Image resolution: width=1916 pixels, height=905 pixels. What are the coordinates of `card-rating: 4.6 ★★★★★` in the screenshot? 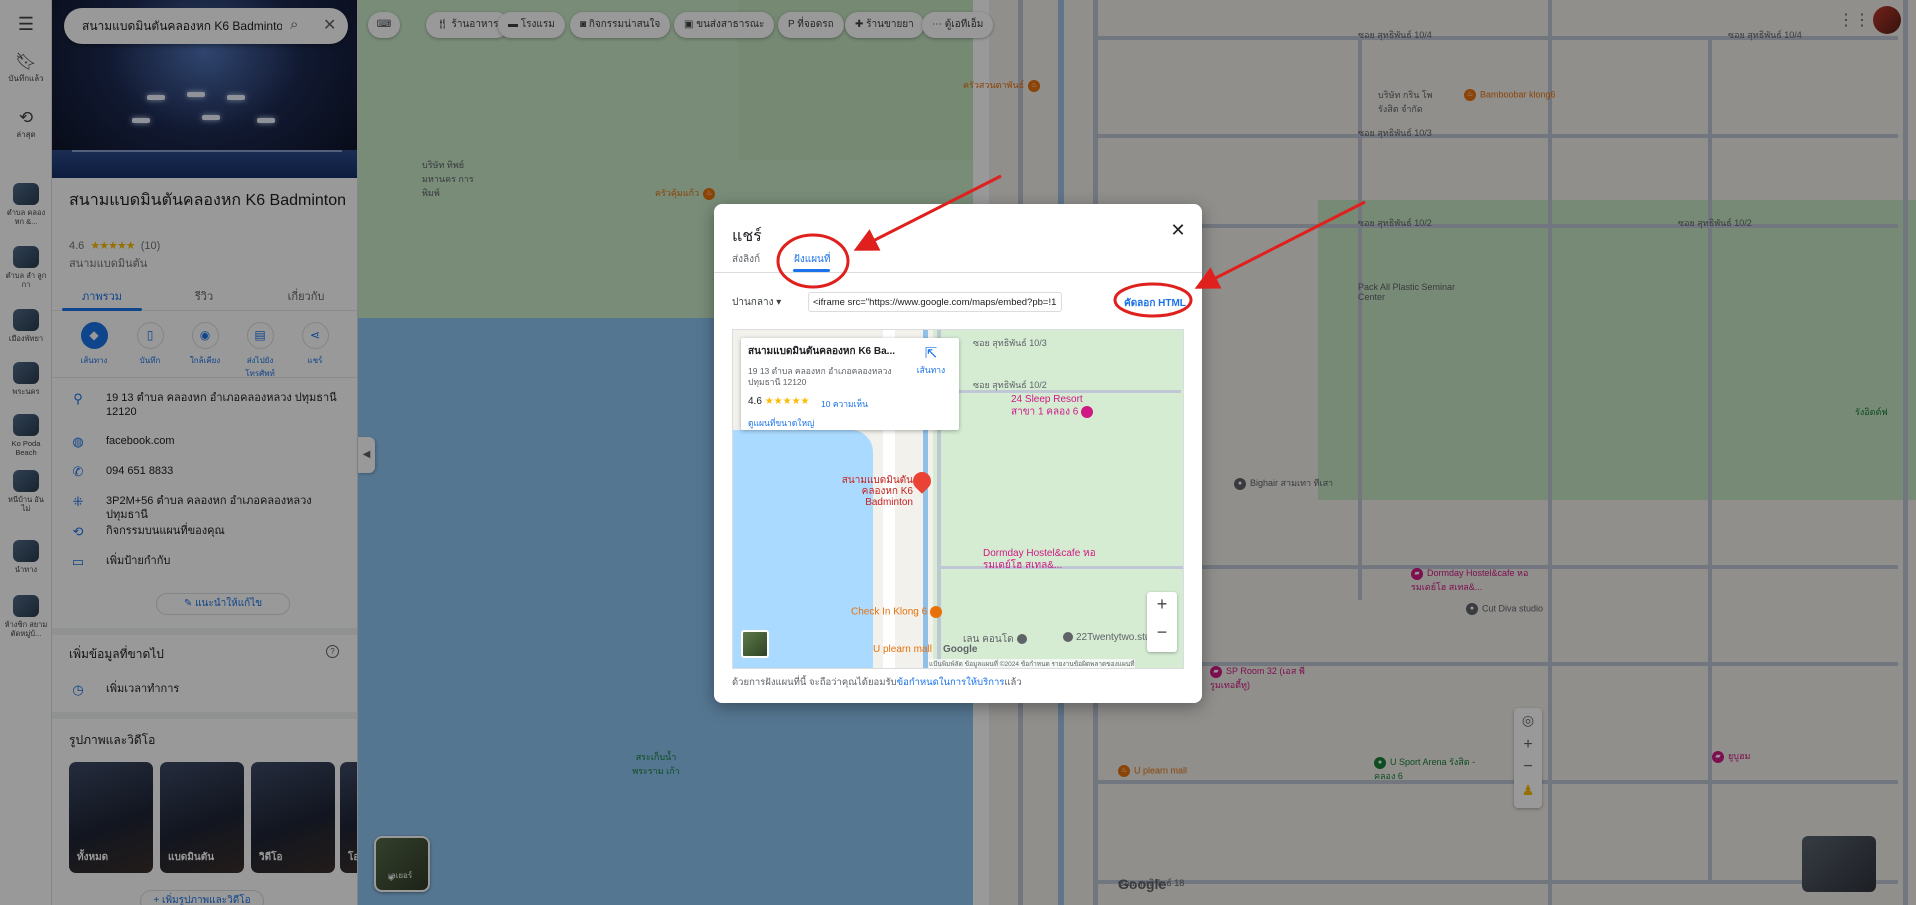 It's located at (779, 401).